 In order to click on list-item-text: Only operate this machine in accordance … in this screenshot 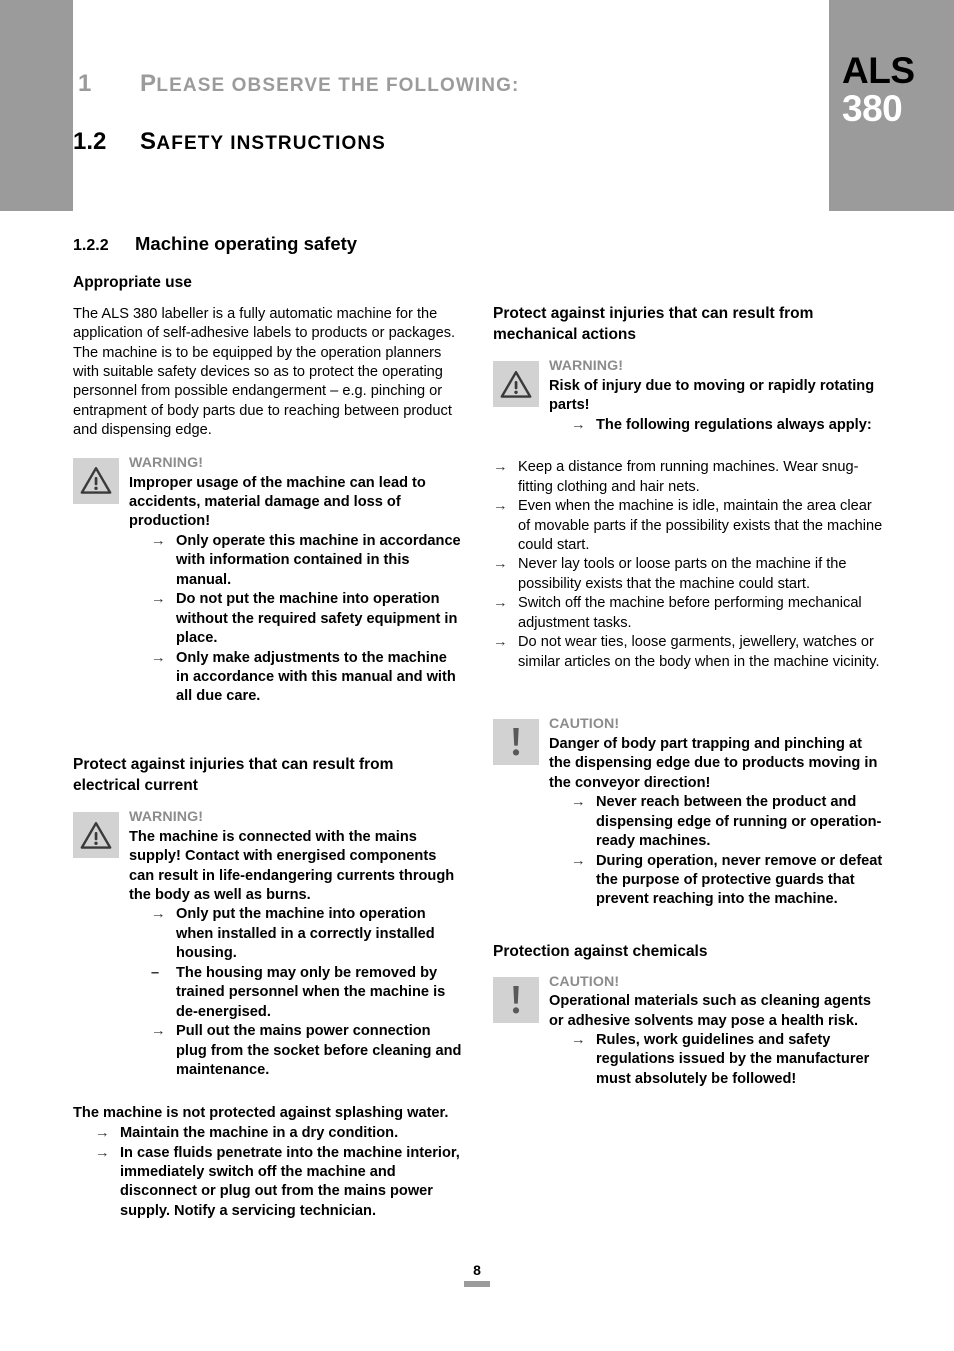, I will do `click(318, 560)`.